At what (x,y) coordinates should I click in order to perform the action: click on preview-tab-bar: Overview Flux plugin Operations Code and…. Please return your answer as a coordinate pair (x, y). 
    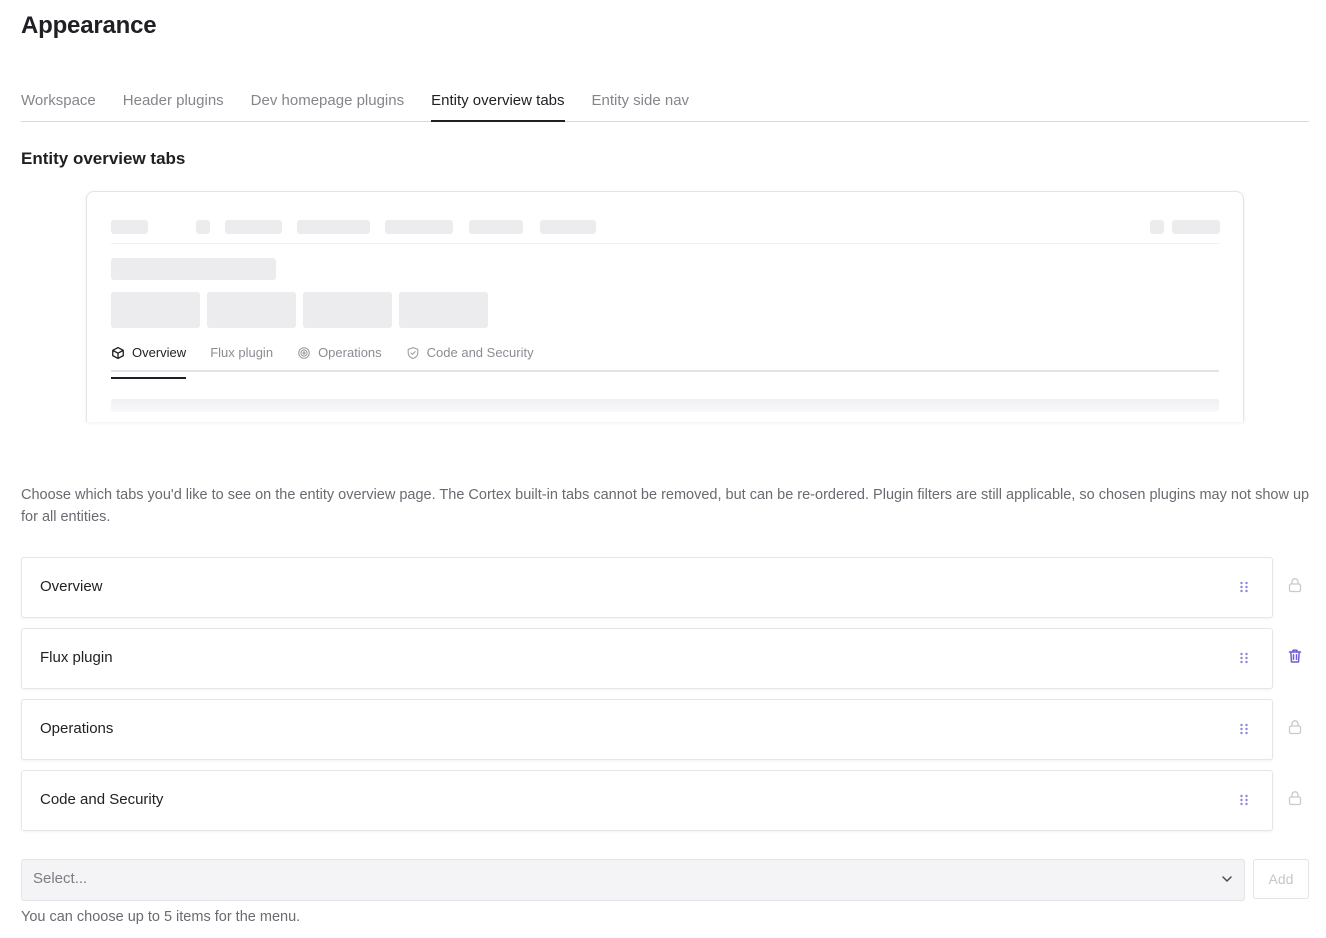
    Looking at the image, I should click on (665, 361).